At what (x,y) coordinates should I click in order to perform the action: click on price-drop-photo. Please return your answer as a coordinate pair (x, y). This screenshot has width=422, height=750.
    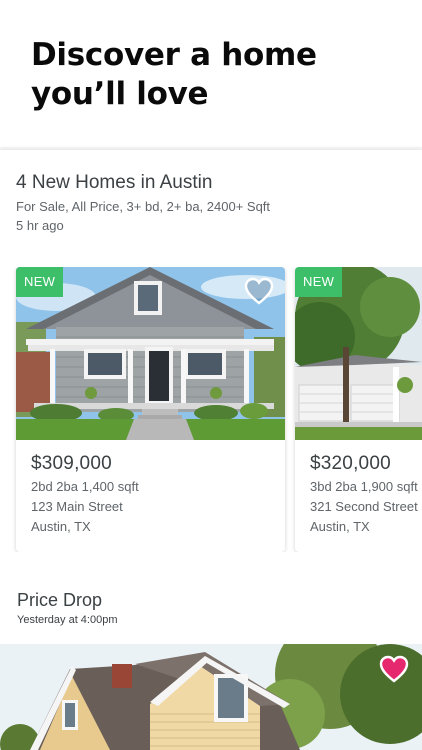
    Looking at the image, I should click on (211, 697).